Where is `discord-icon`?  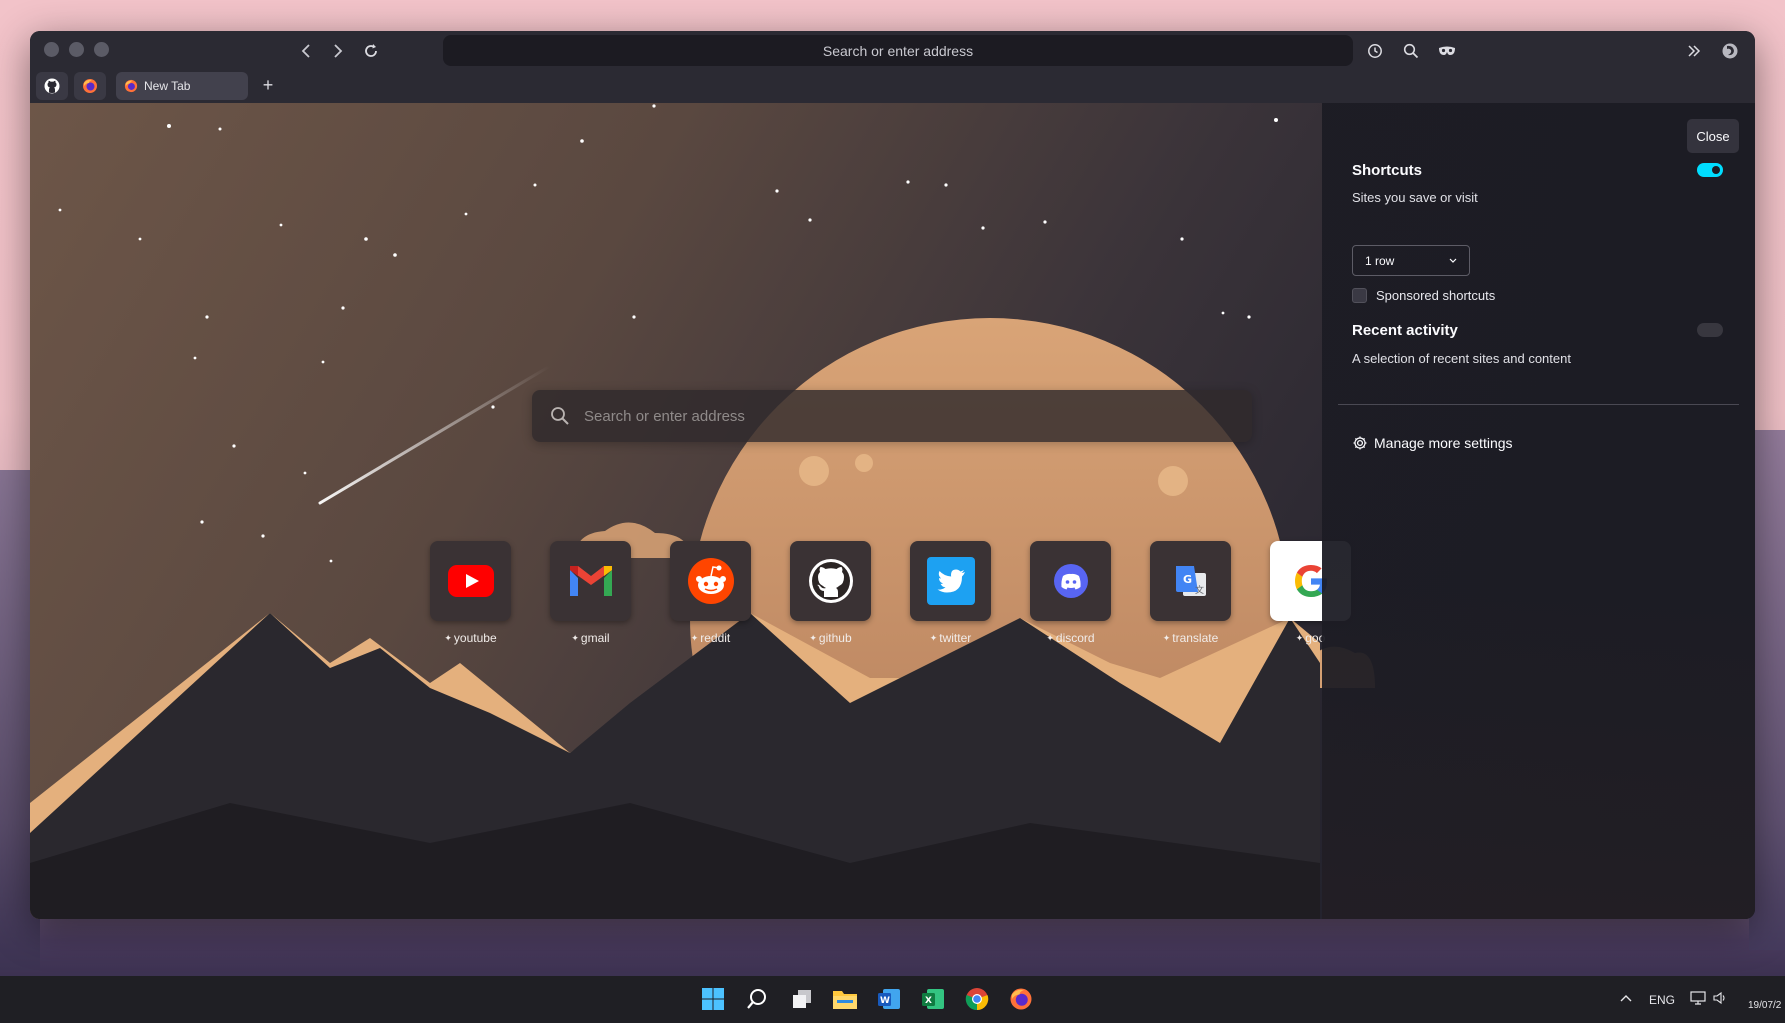
discord-icon is located at coordinates (1070, 581).